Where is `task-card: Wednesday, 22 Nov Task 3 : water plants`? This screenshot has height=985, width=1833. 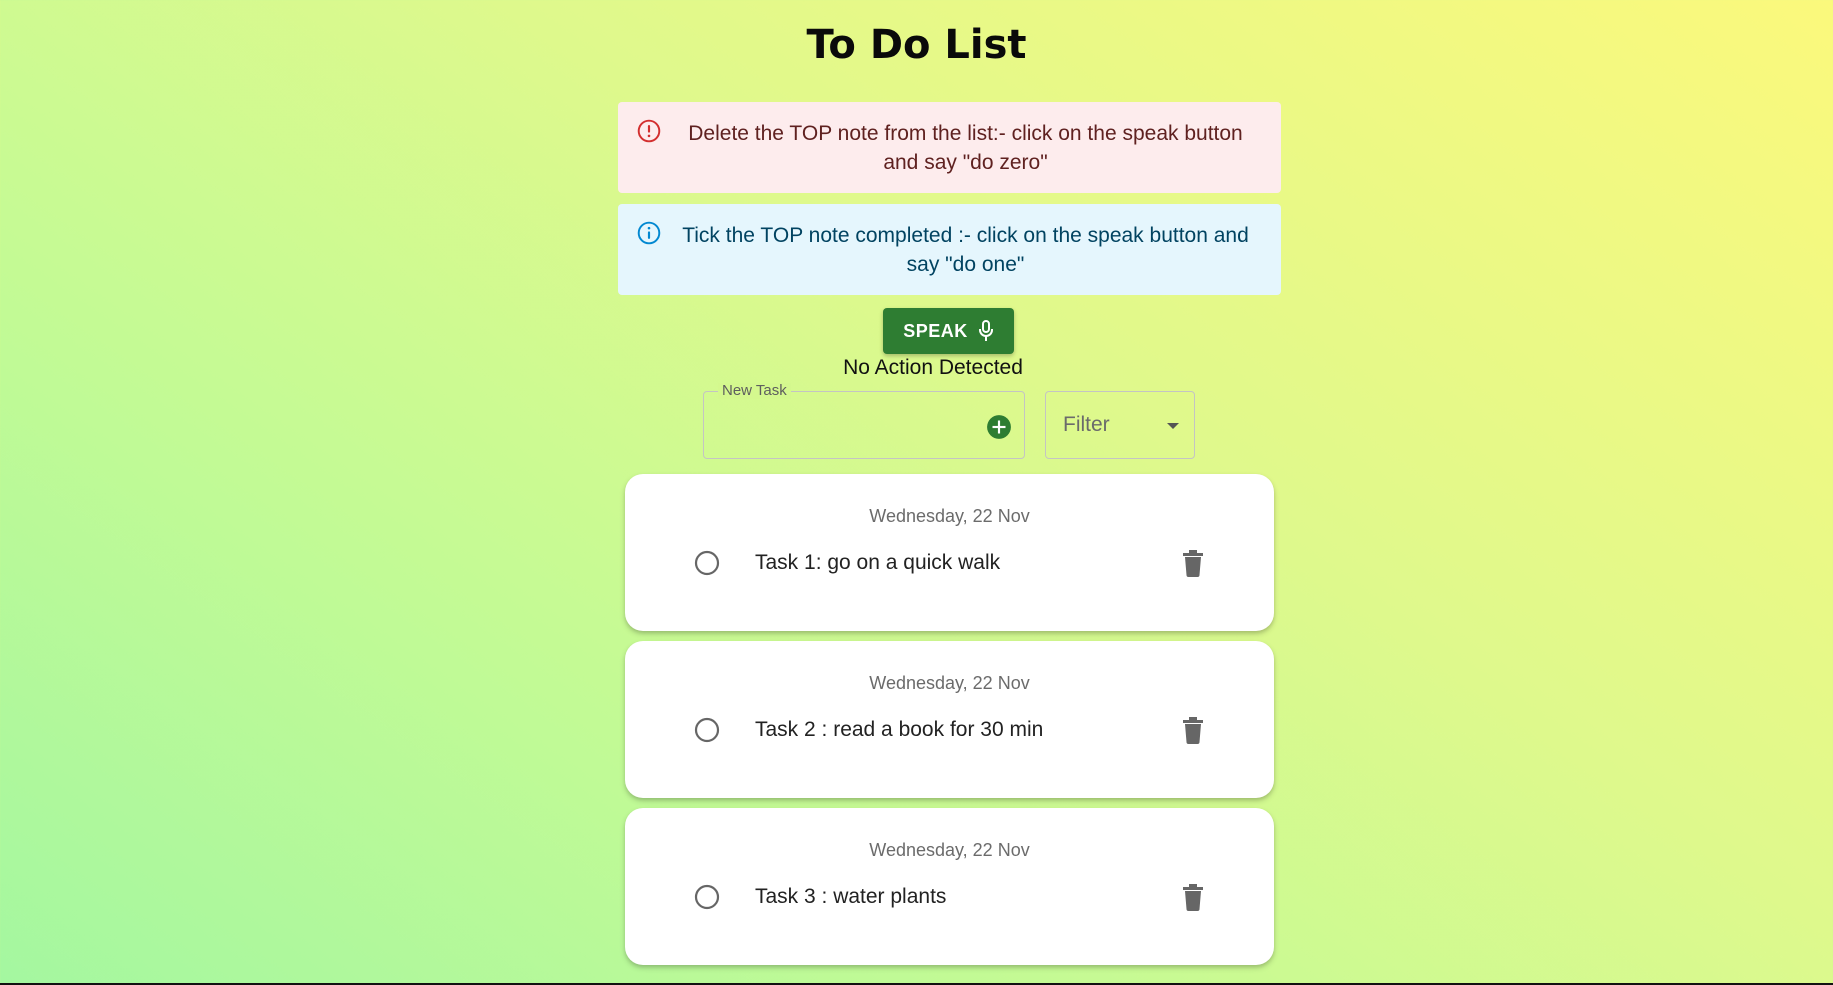 task-card: Wednesday, 22 Nov Task 3 : water plants is located at coordinates (949, 886).